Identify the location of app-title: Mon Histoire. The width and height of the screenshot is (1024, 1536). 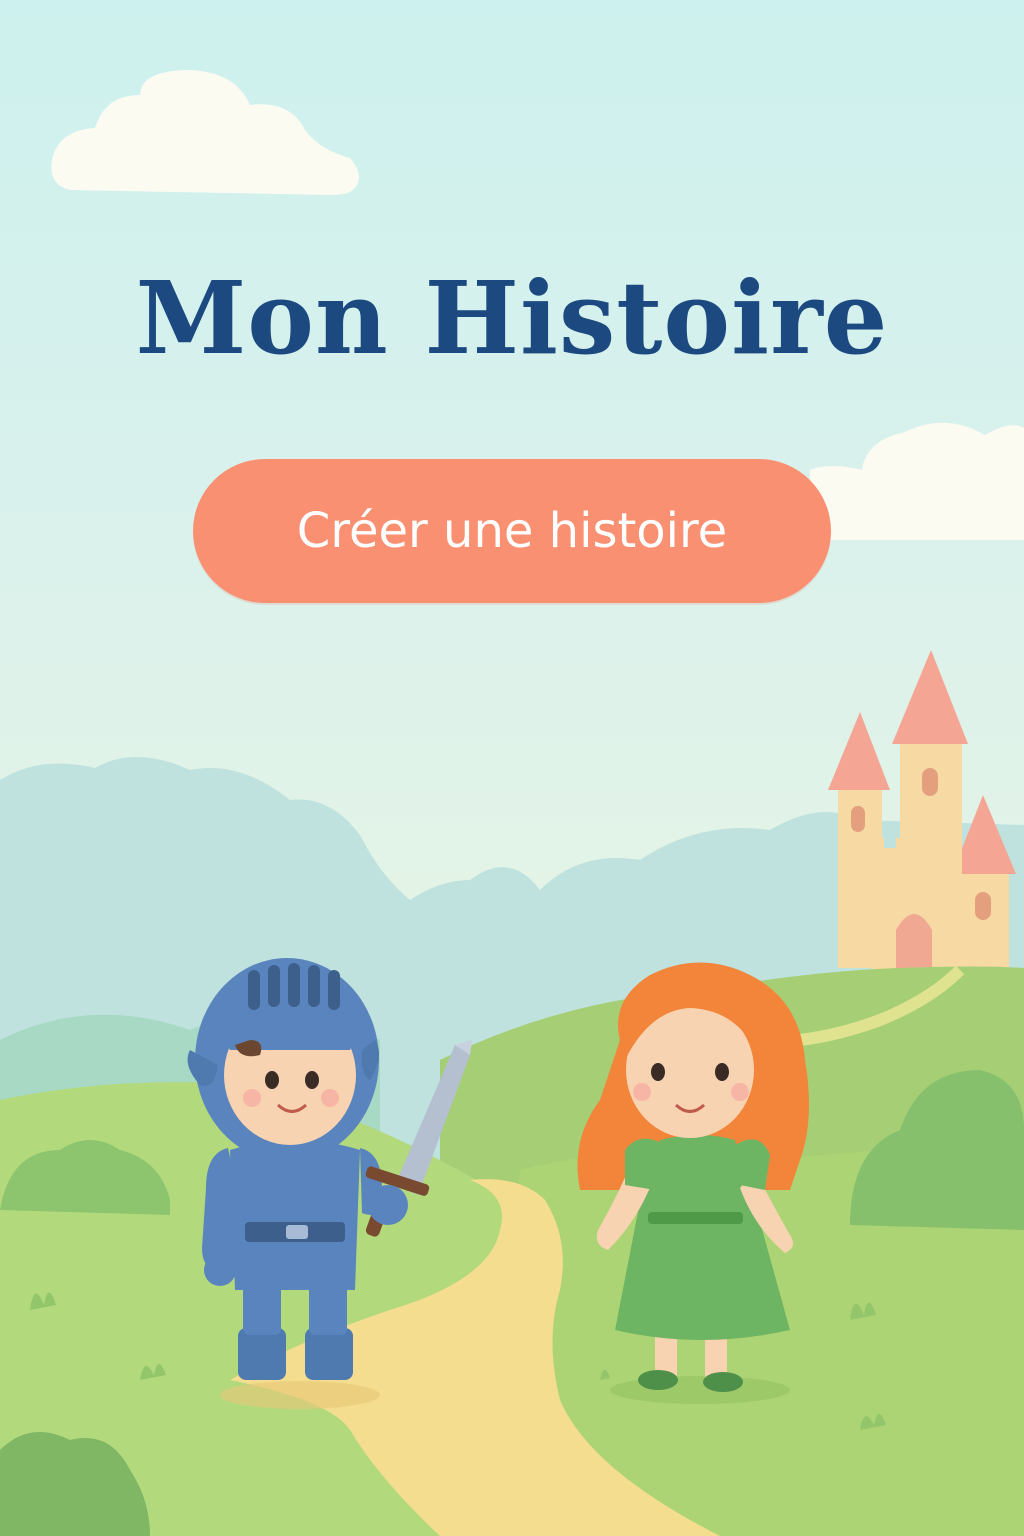
(512, 318).